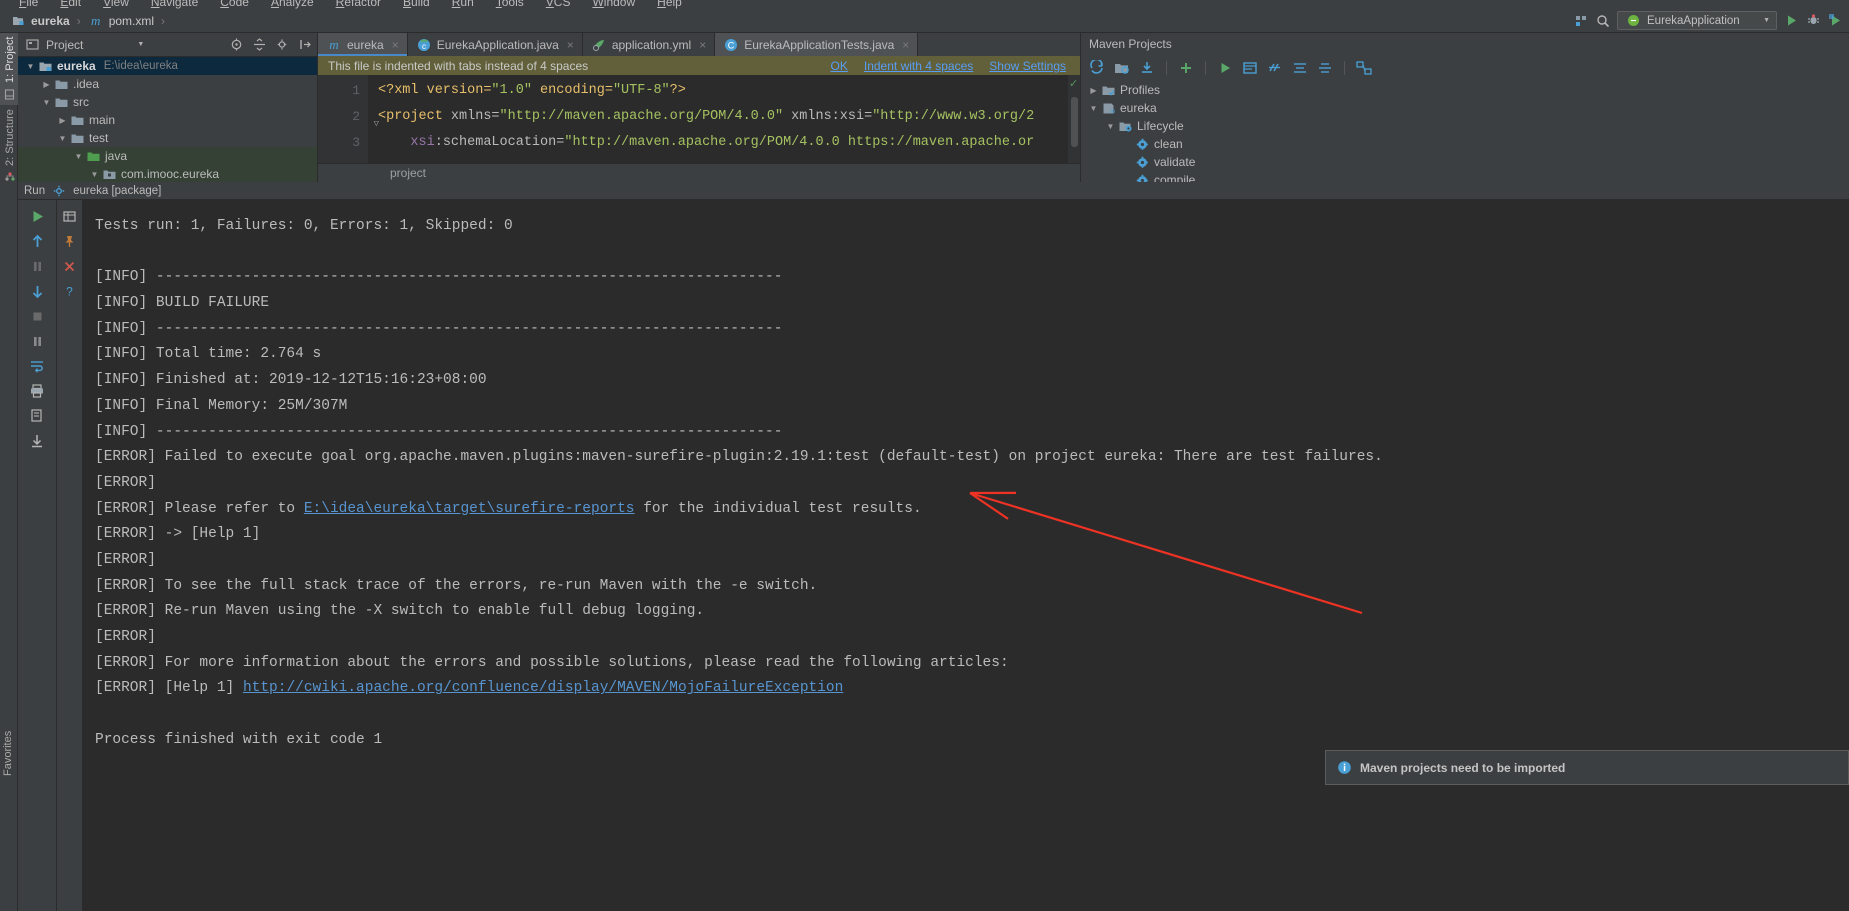  What do you see at coordinates (40, 21) in the screenshot?
I see `breadcrumb-project: eureka` at bounding box center [40, 21].